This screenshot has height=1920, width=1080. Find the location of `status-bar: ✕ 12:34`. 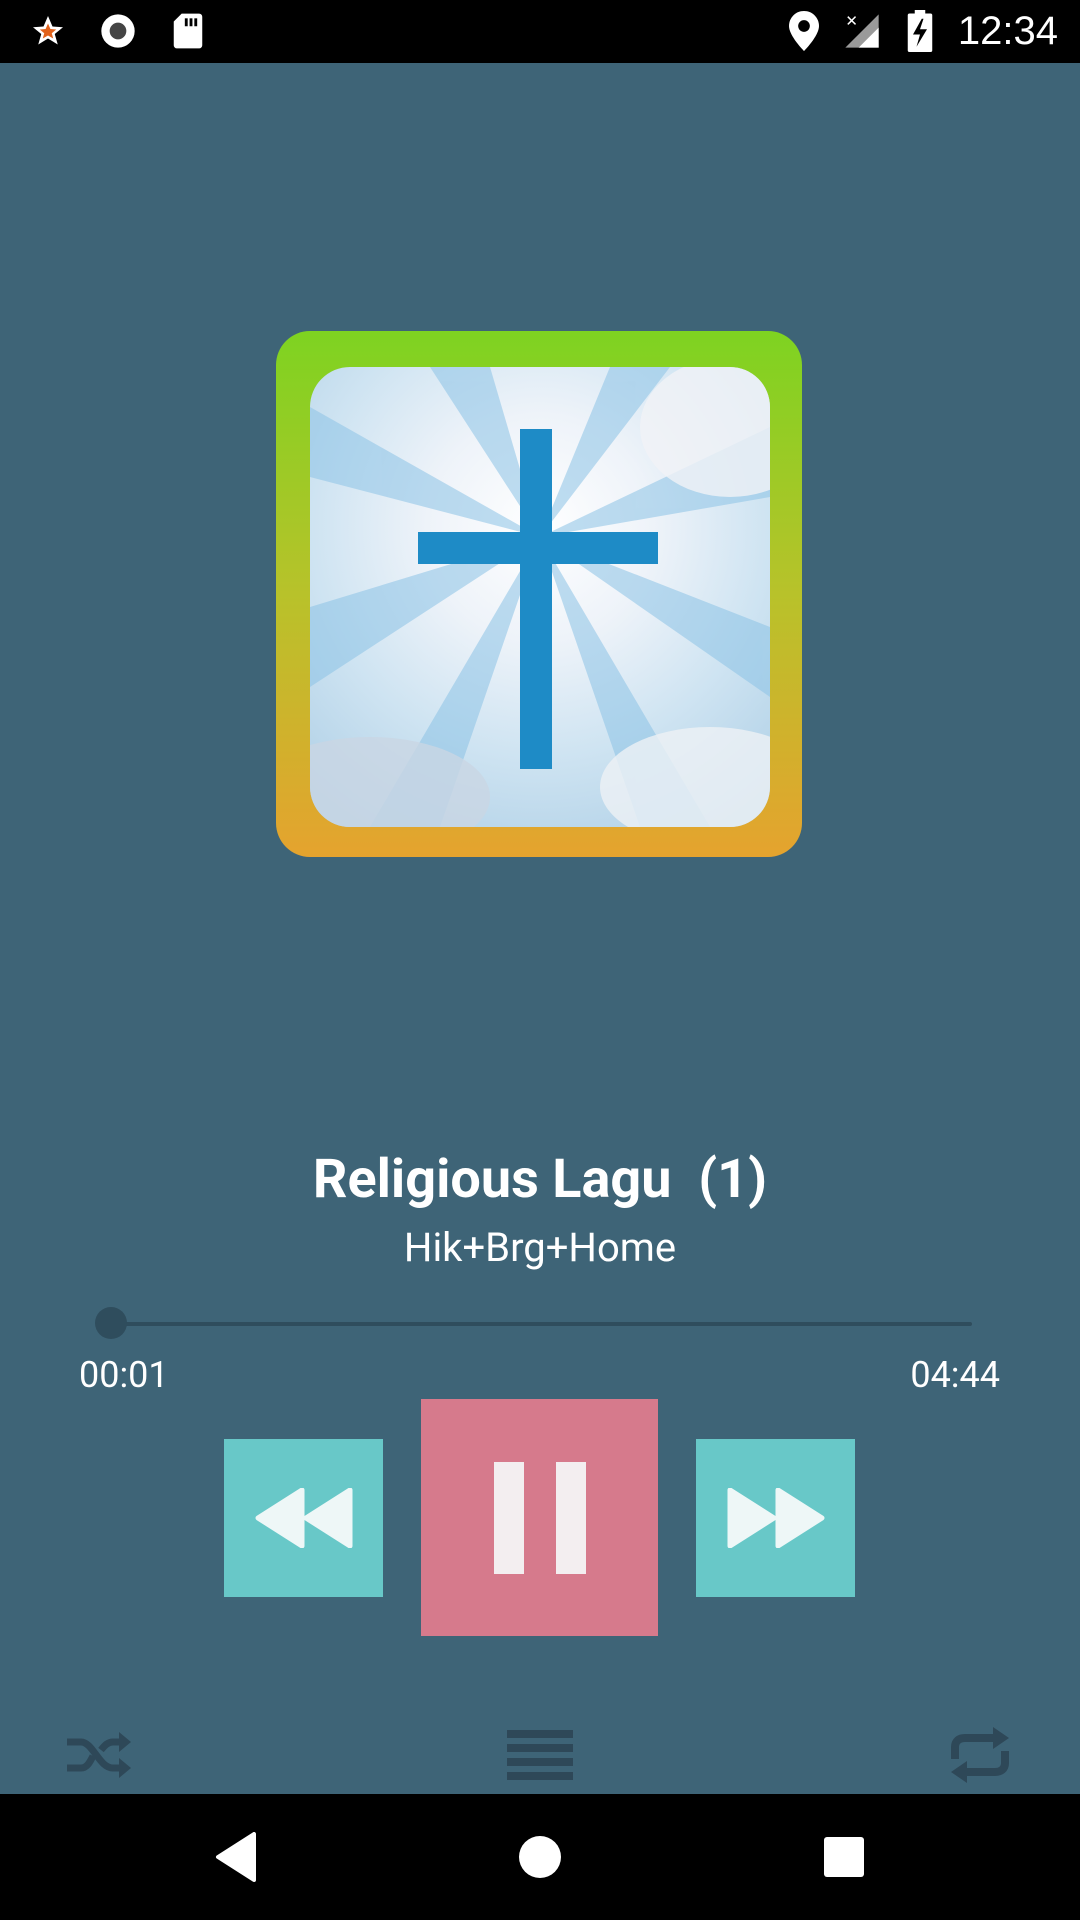

status-bar: ✕ 12:34 is located at coordinates (540, 31).